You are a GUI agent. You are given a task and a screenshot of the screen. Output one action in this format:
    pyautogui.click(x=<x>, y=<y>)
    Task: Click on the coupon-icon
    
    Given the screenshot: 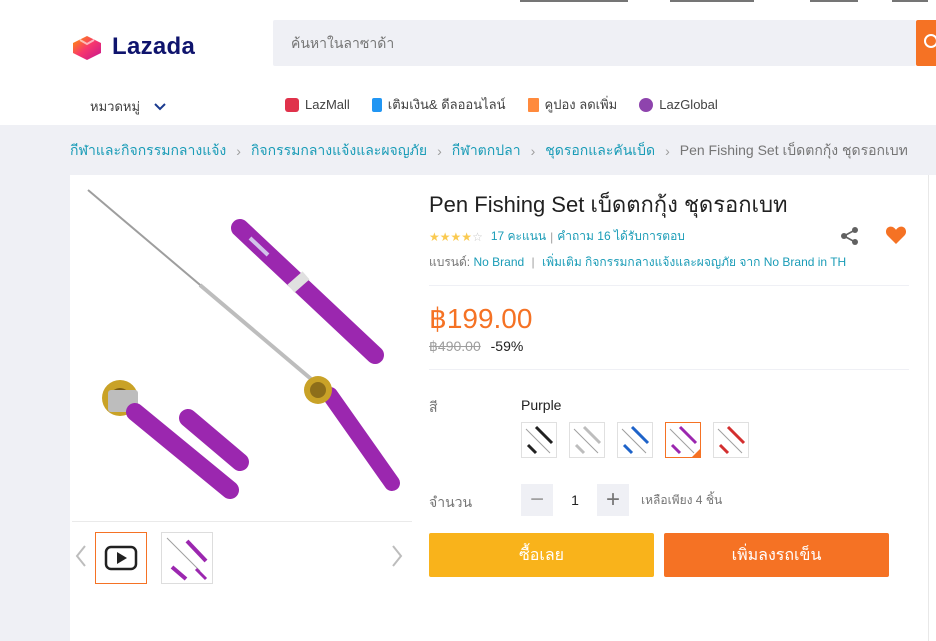 What is the action you would take?
    pyautogui.click(x=533, y=104)
    